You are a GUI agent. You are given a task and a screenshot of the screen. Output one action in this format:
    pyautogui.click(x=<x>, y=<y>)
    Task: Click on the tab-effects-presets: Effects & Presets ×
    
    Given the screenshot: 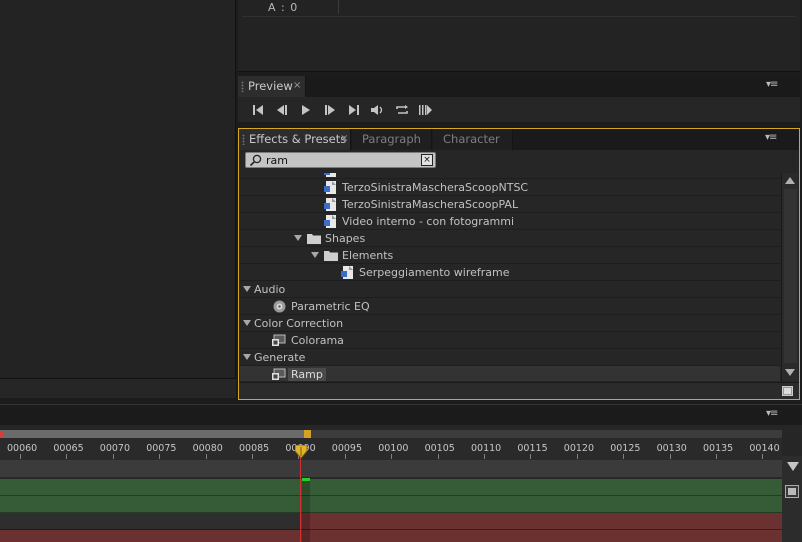 What is the action you would take?
    pyautogui.click(x=295, y=139)
    